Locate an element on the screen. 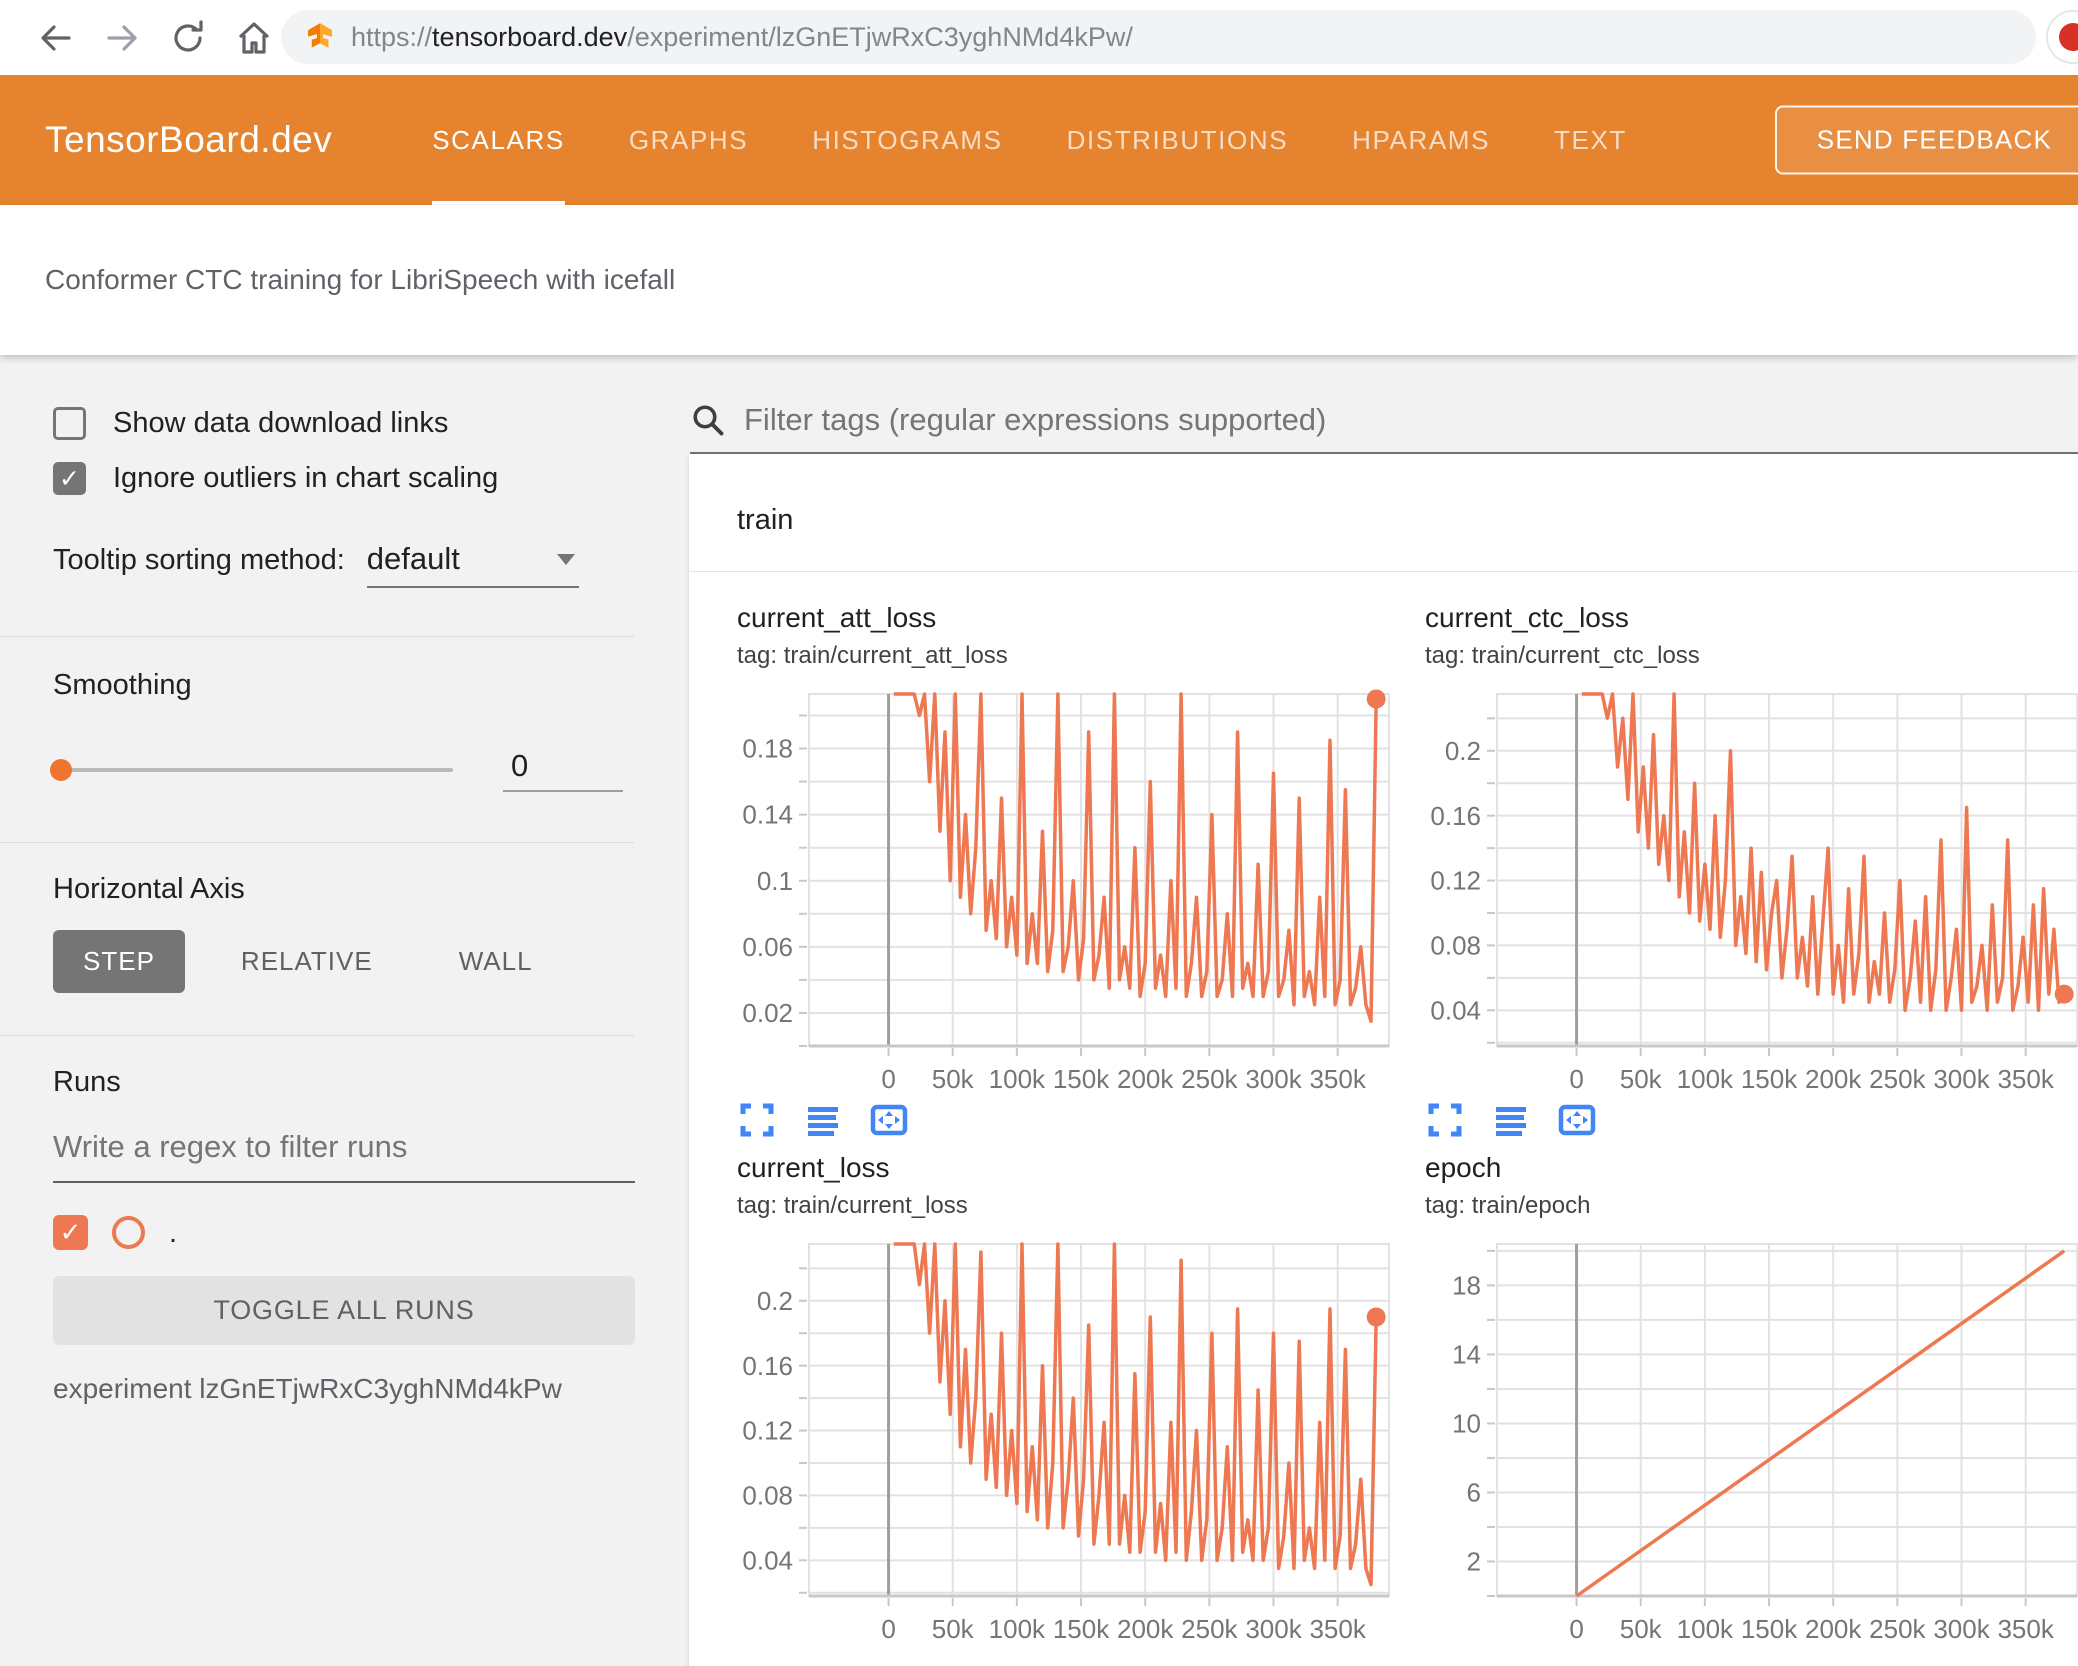 The height and width of the screenshot is (1666, 2078). back-icon is located at coordinates (56, 38).